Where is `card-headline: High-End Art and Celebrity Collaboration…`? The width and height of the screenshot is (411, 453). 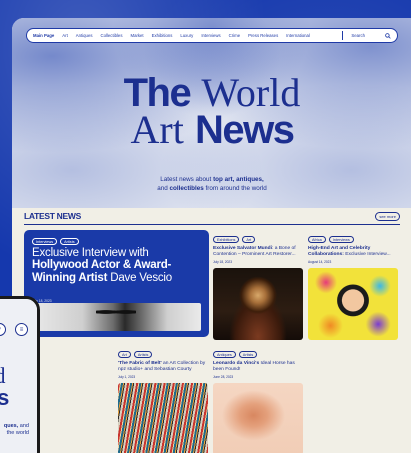
card-headline: High-End Art and Celebrity Collaboration… is located at coordinates (353, 252).